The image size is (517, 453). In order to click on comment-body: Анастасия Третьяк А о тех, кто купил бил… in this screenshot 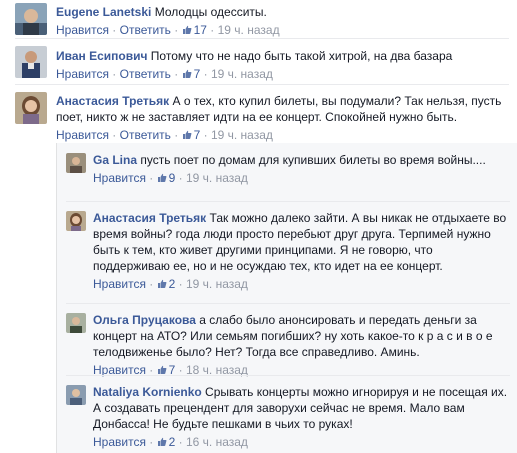, I will do `click(282, 118)`.